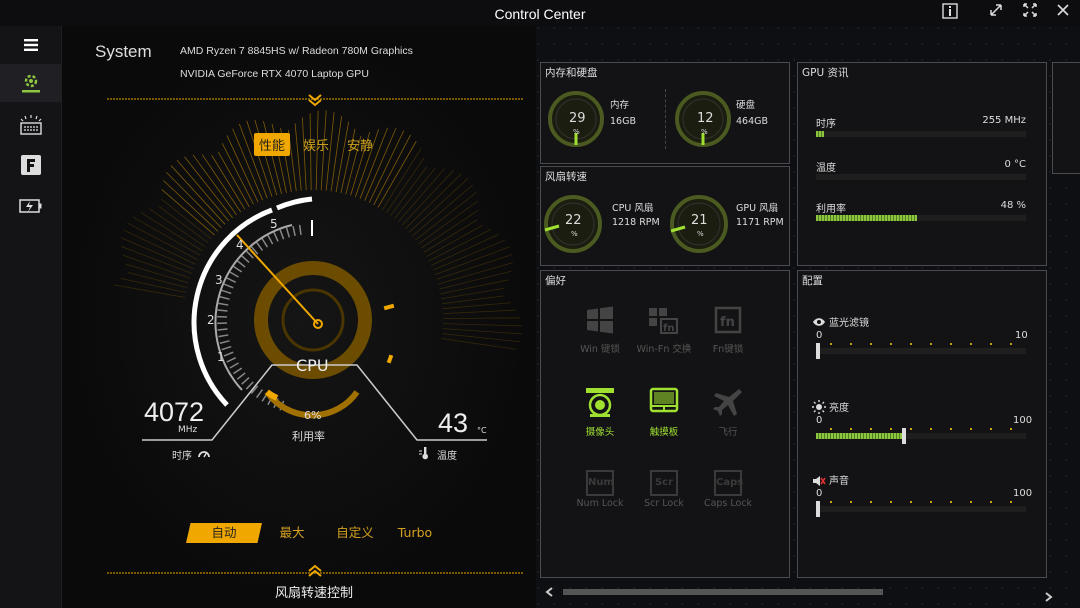 This screenshot has width=1080, height=608. What do you see at coordinates (921, 509) in the screenshot?
I see `volume-slider` at bounding box center [921, 509].